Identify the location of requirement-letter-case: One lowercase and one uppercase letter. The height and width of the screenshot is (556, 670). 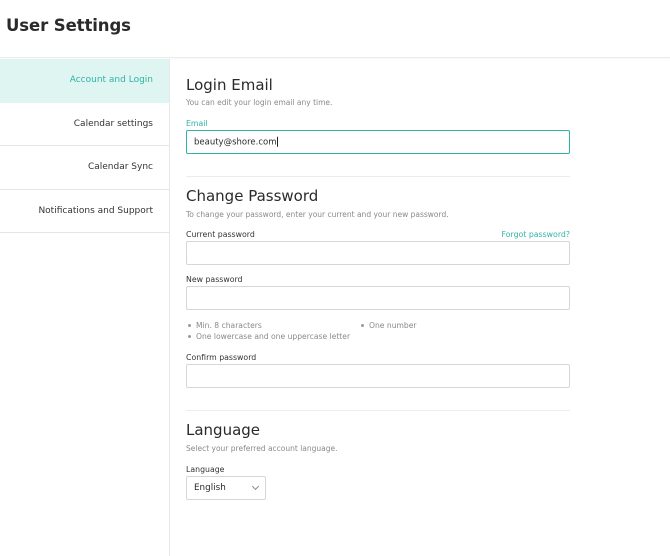
(269, 336).